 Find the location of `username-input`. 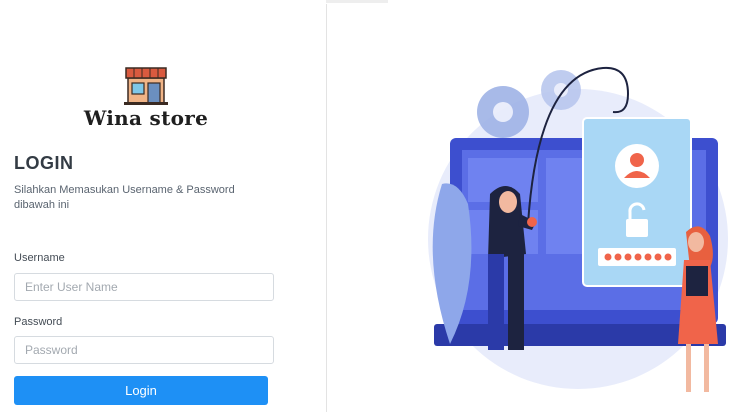

username-input is located at coordinates (144, 287).